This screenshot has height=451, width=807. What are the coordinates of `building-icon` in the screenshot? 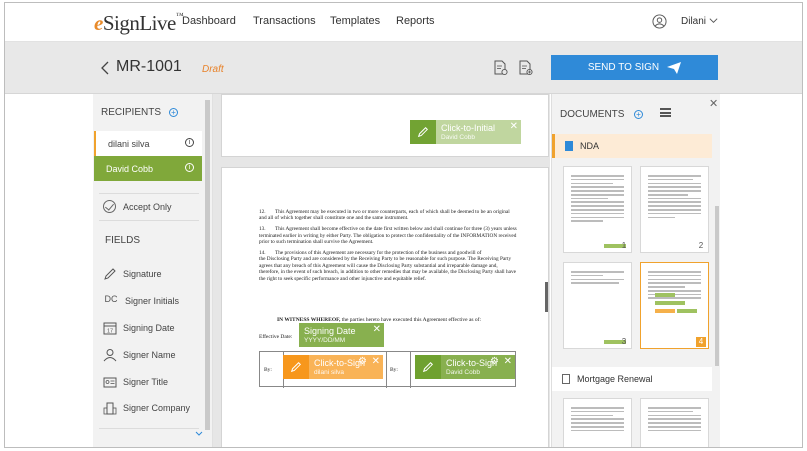 It's located at (110, 408).